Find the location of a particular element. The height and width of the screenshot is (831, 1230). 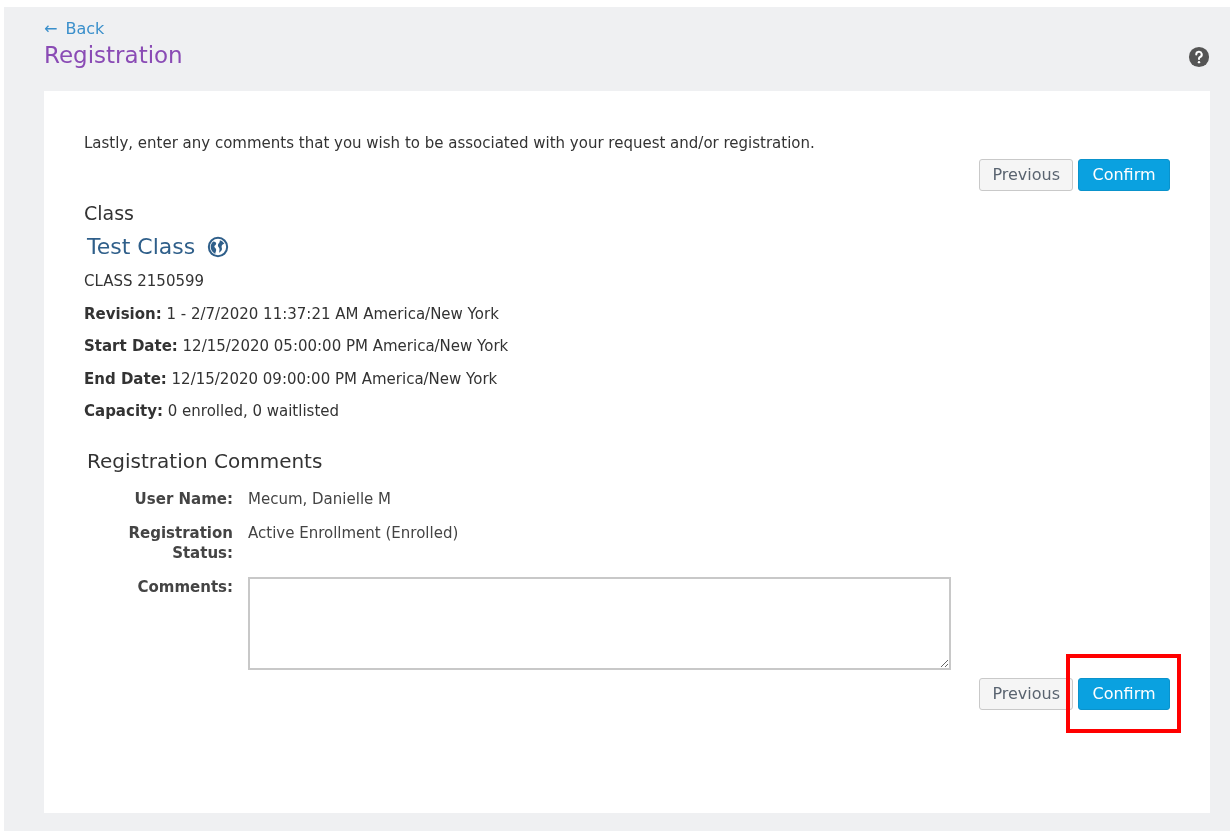

comments-field is located at coordinates (599, 623).